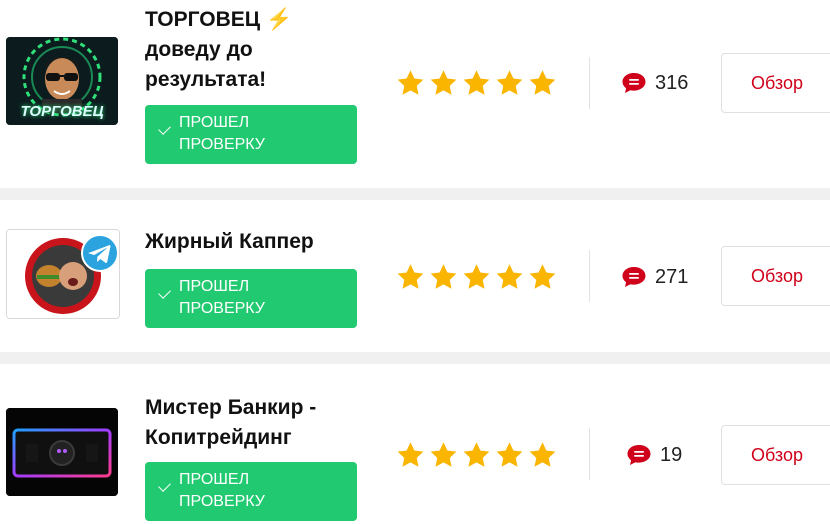  What do you see at coordinates (255, 50) in the screenshot?
I see `listing-title: ТОРГОВЕЦ ⚡ доведу до результата!` at bounding box center [255, 50].